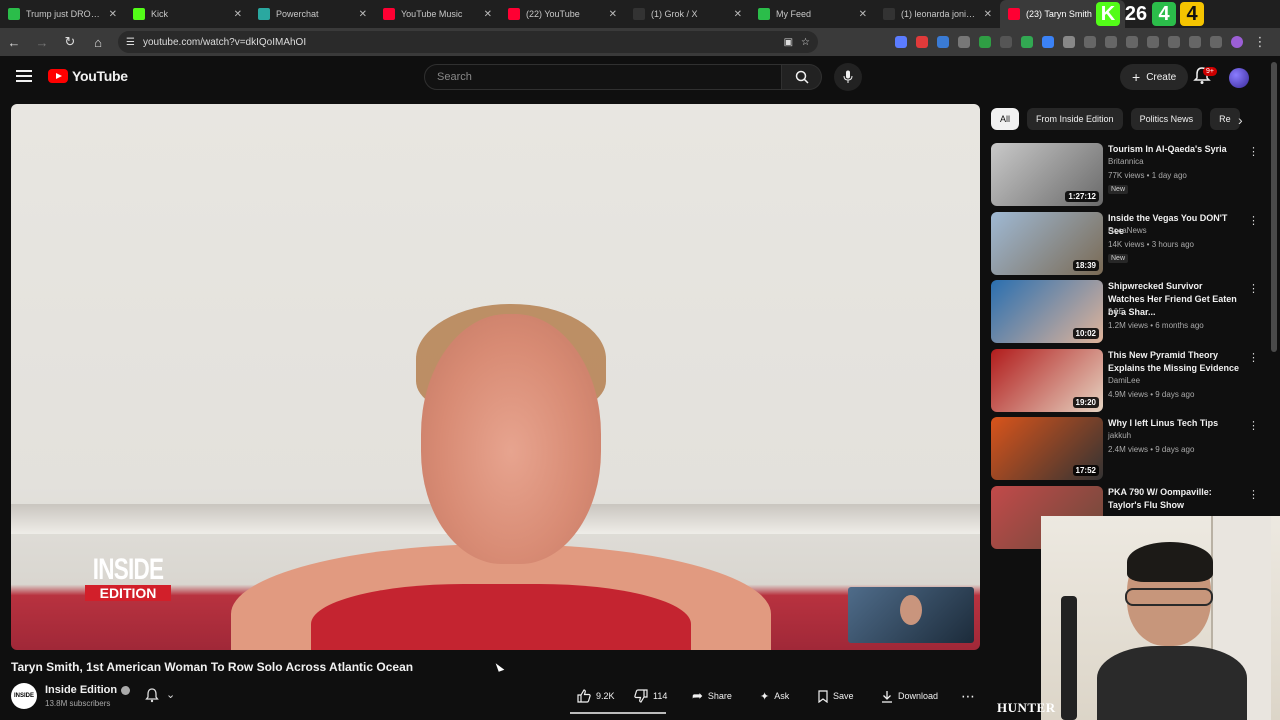  What do you see at coordinates (1239, 78) in the screenshot?
I see `account-avatar` at bounding box center [1239, 78].